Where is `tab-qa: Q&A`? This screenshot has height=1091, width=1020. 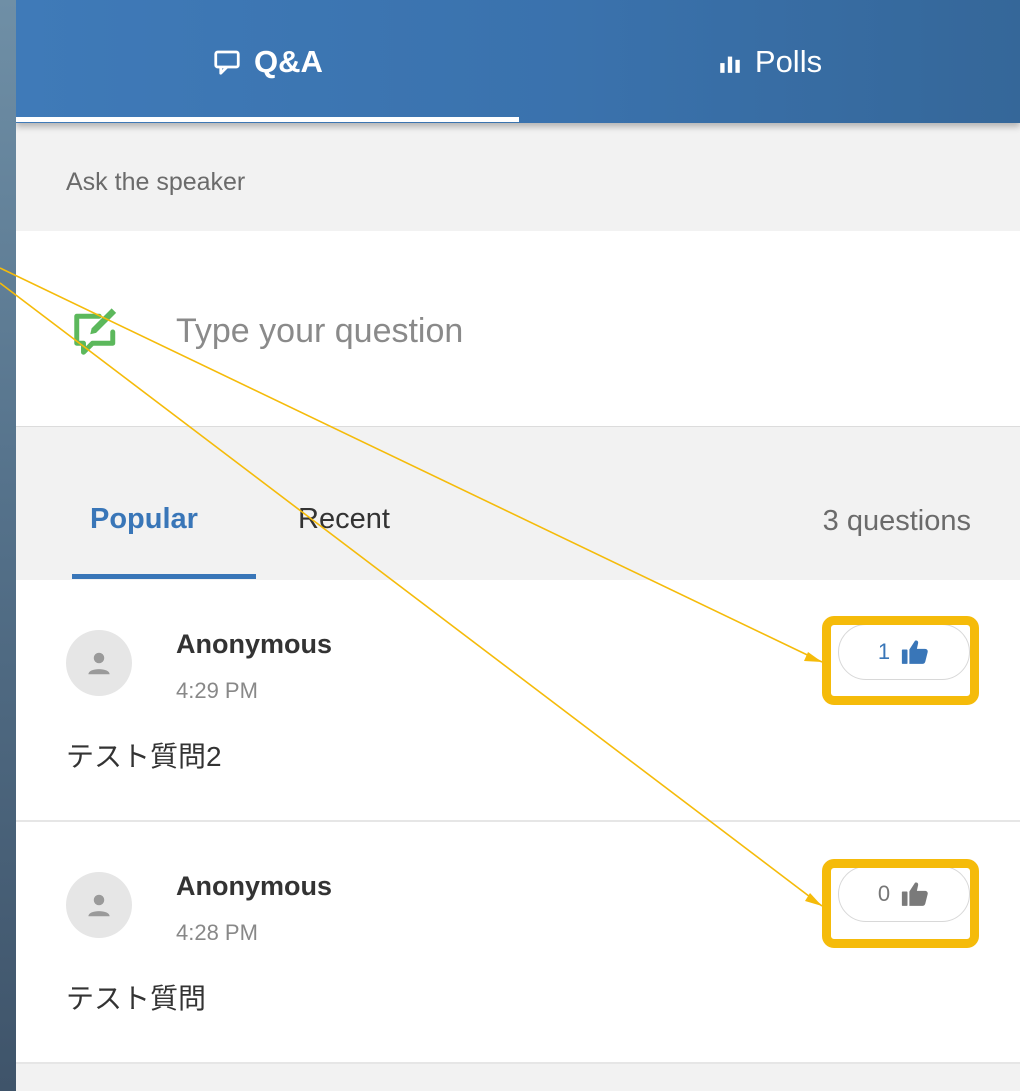 tab-qa: Q&A is located at coordinates (267, 61).